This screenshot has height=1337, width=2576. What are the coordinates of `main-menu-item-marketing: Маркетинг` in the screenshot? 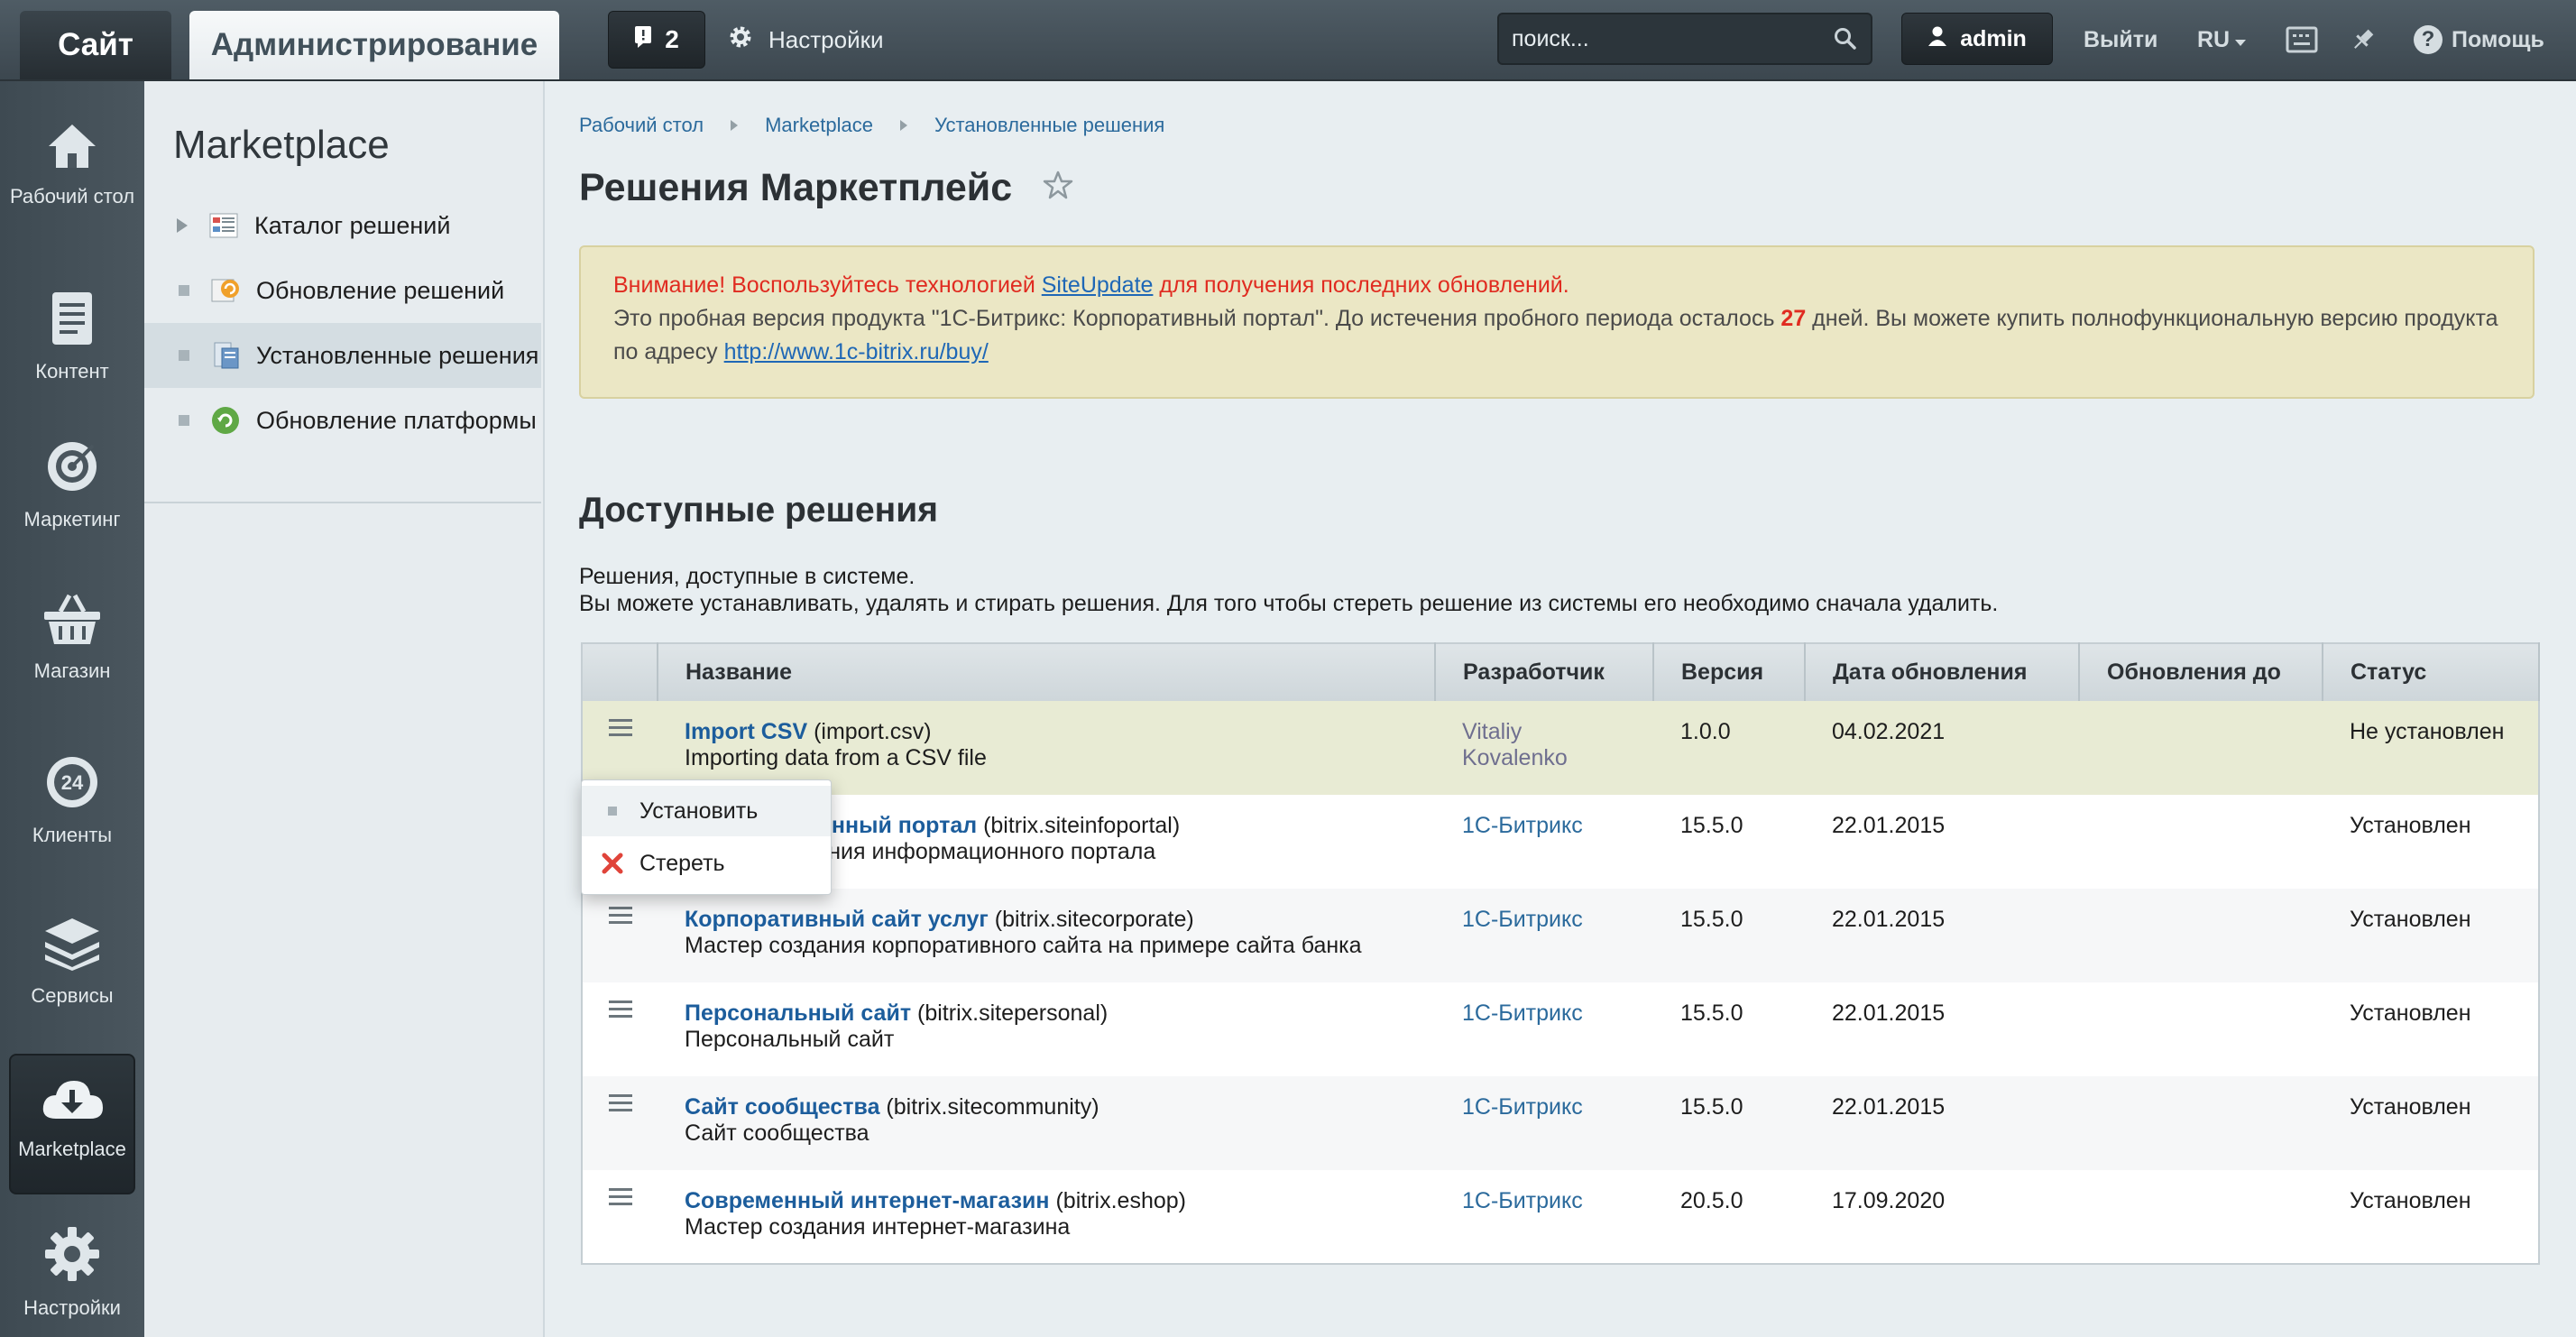 It's located at (72, 484).